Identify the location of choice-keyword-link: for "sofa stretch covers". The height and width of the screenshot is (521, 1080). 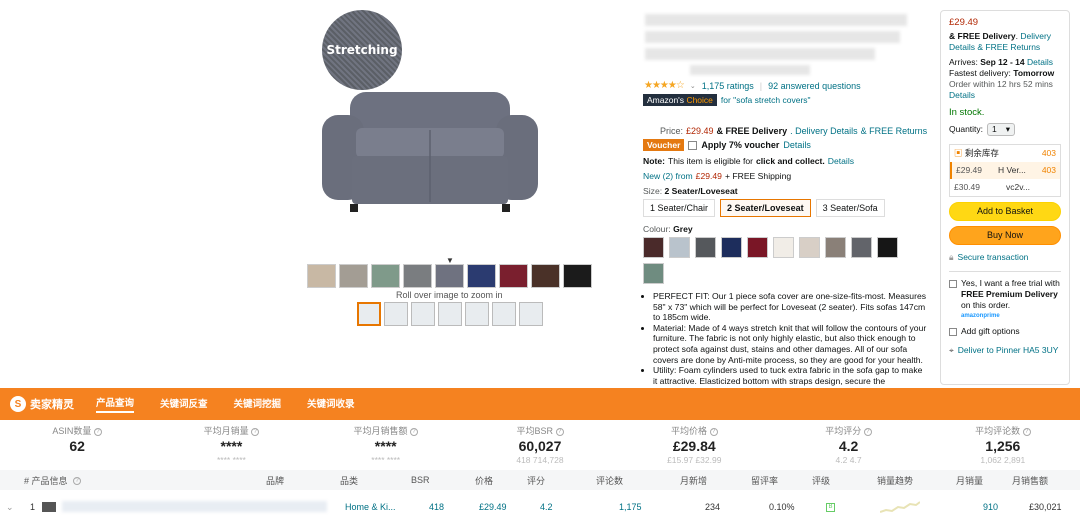
(766, 100).